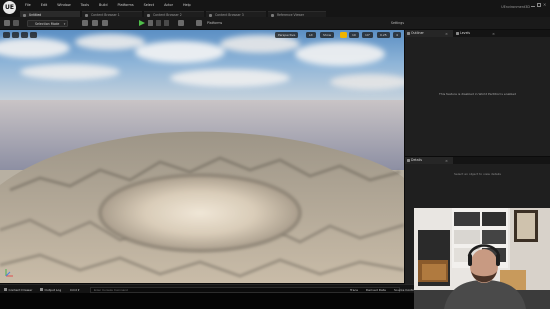 The image size is (550, 309). Describe the element at coordinates (376, 290) in the screenshot. I see `derived-data-button: Derived Data` at that location.